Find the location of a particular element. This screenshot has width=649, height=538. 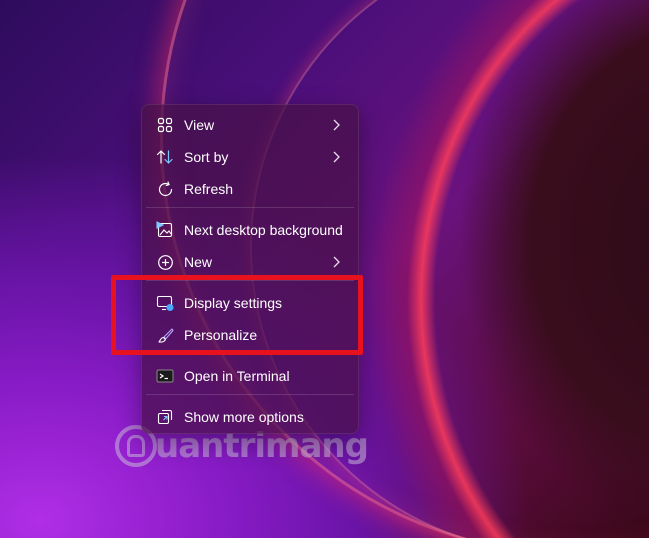

display-settings-icon is located at coordinates (165, 303).